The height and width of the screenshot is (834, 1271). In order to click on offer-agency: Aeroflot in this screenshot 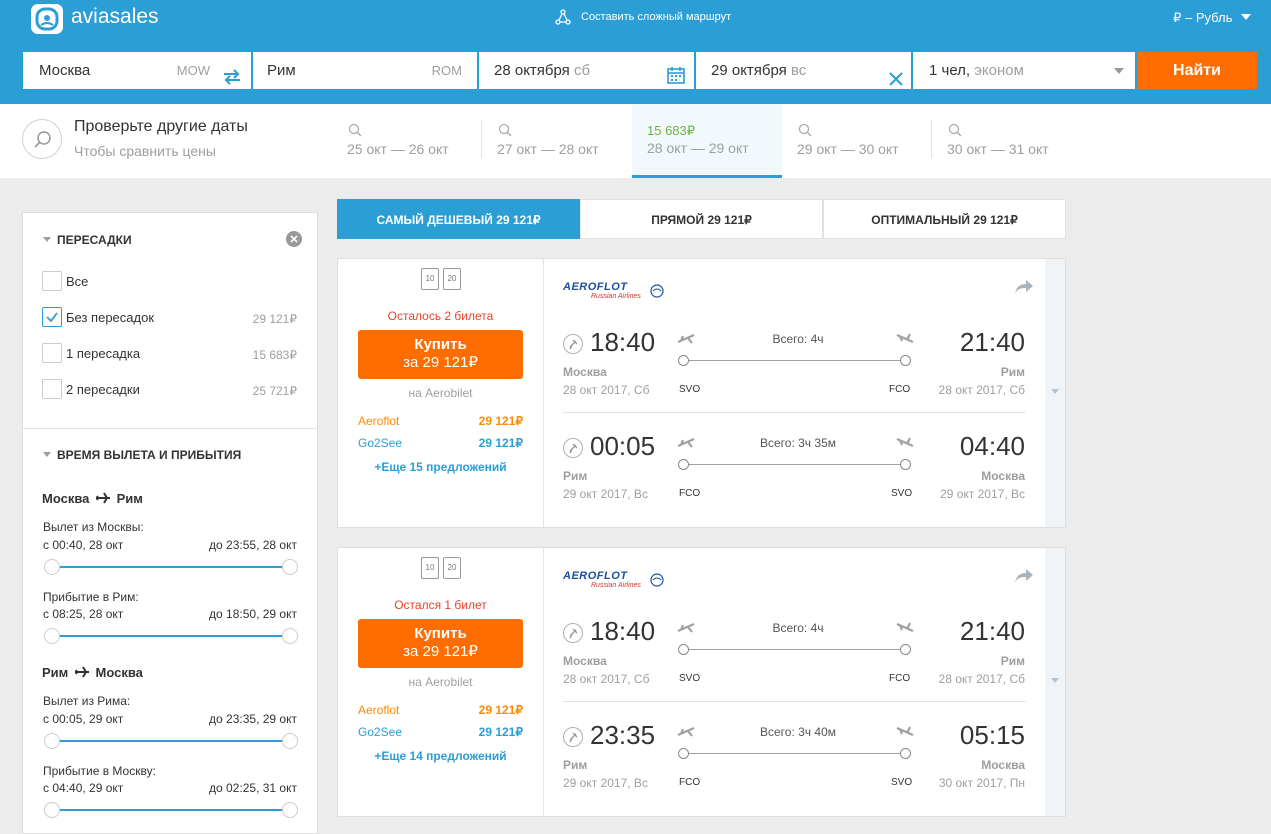, I will do `click(379, 710)`.